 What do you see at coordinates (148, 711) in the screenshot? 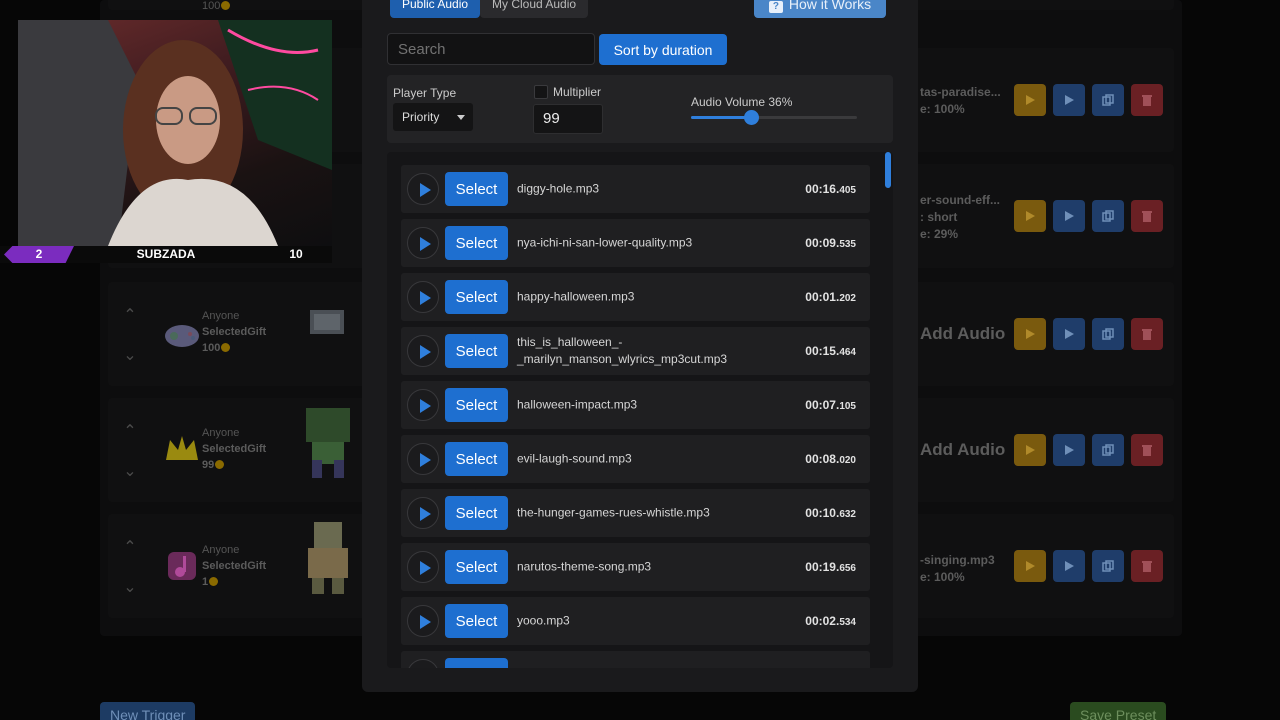
I see `new-trigger-button: New Trigger` at bounding box center [148, 711].